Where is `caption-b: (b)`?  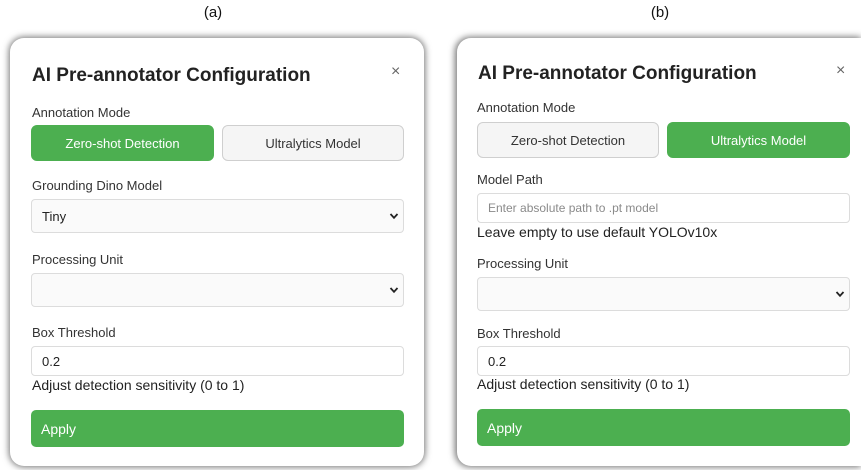
caption-b: (b) is located at coordinates (660, 12).